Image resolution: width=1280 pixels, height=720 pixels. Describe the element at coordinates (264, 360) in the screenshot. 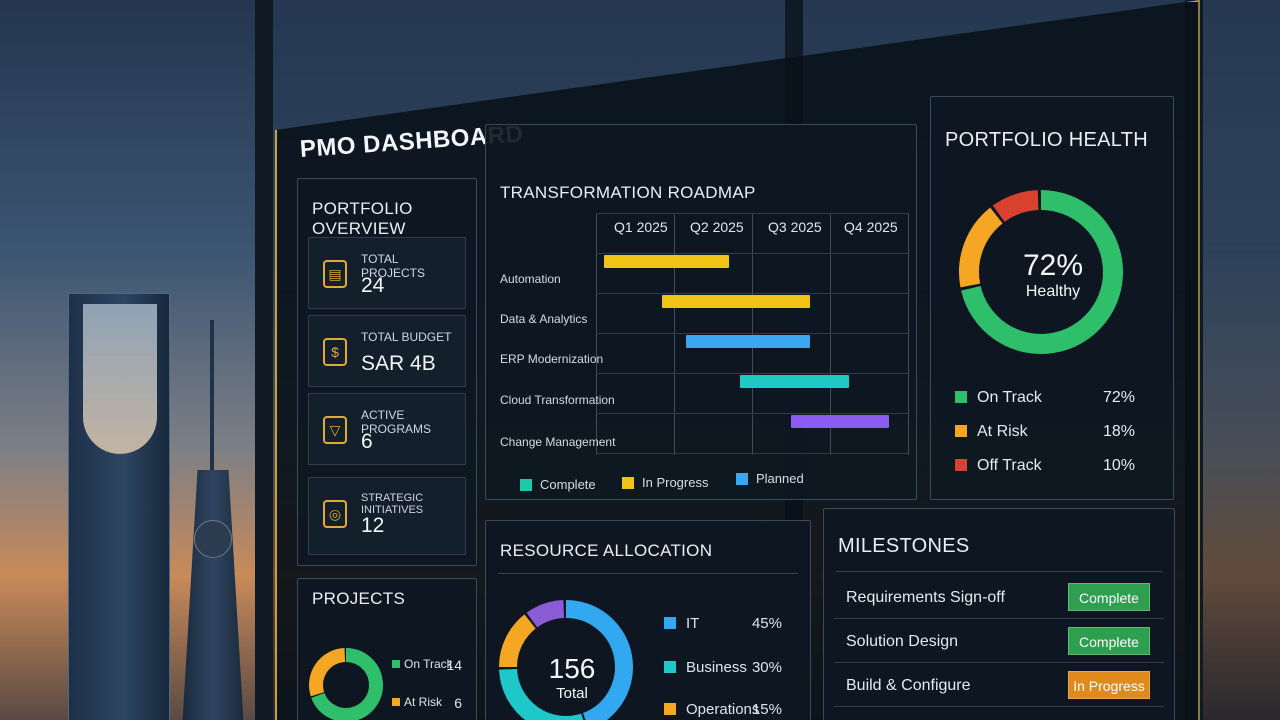

I see `window-mullion` at that location.